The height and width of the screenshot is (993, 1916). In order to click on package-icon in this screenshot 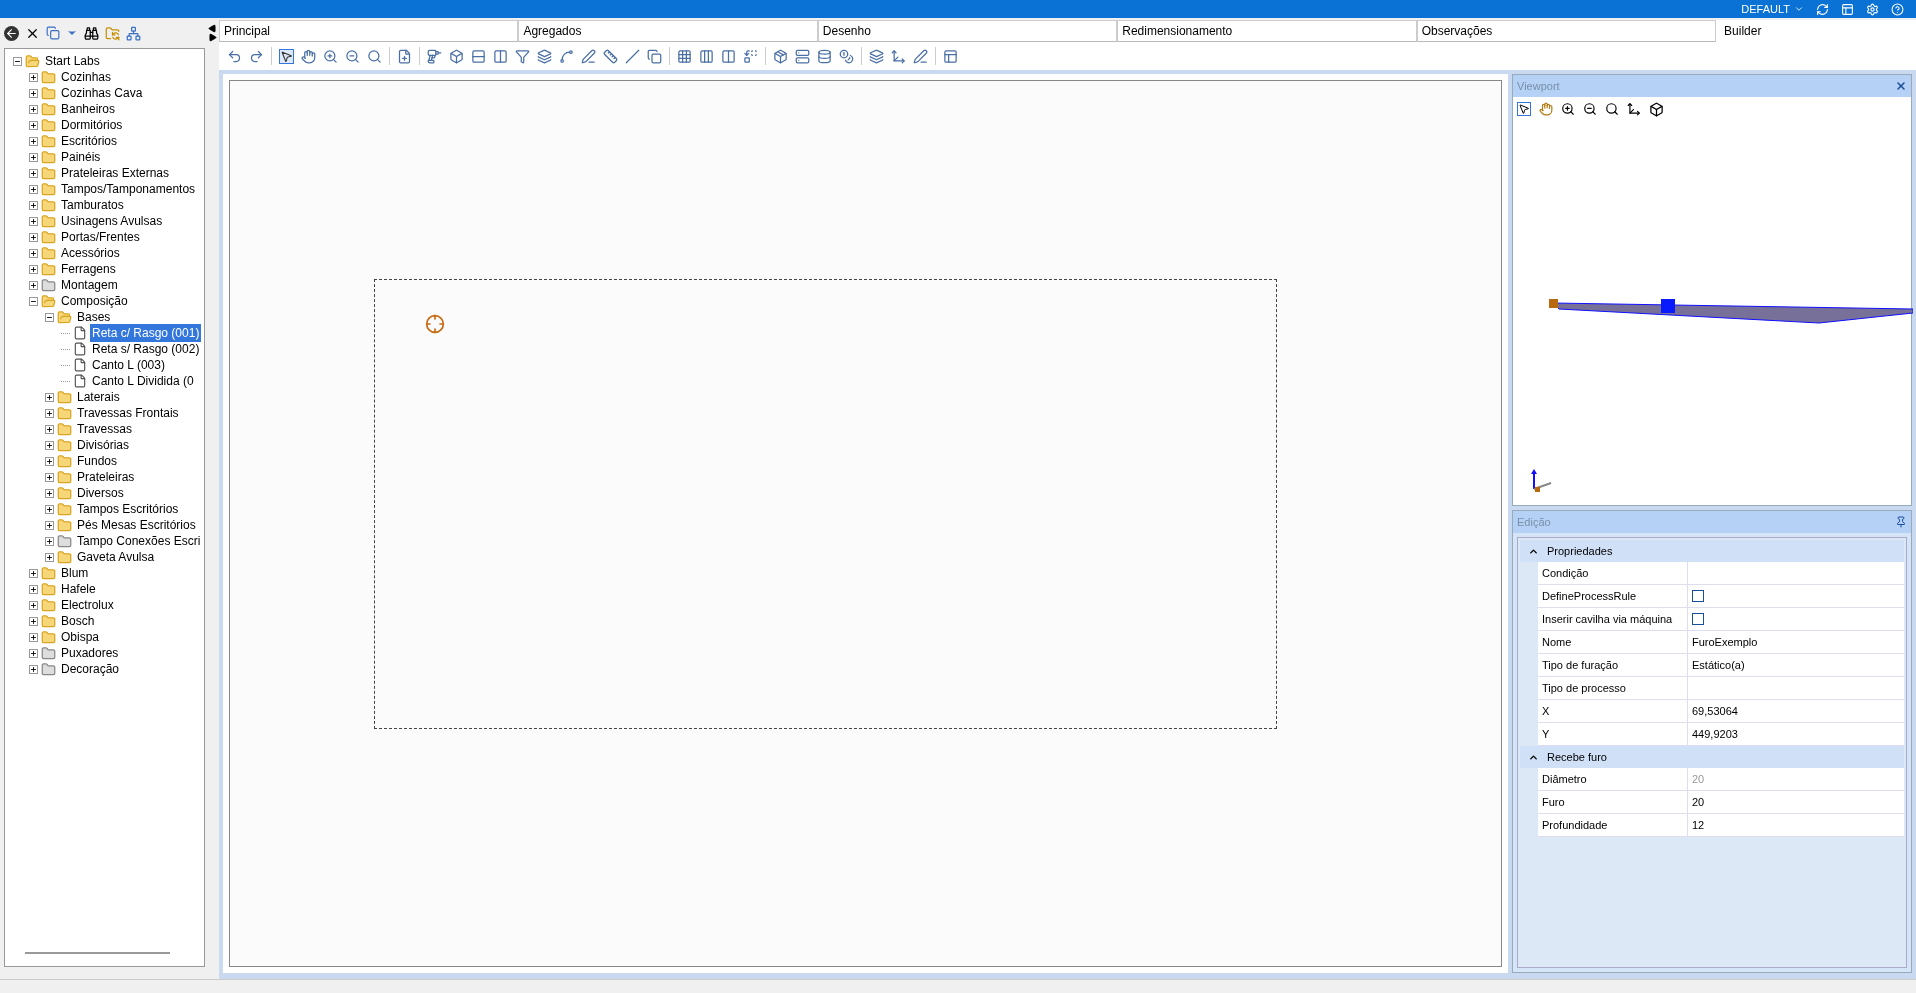, I will do `click(780, 56)`.